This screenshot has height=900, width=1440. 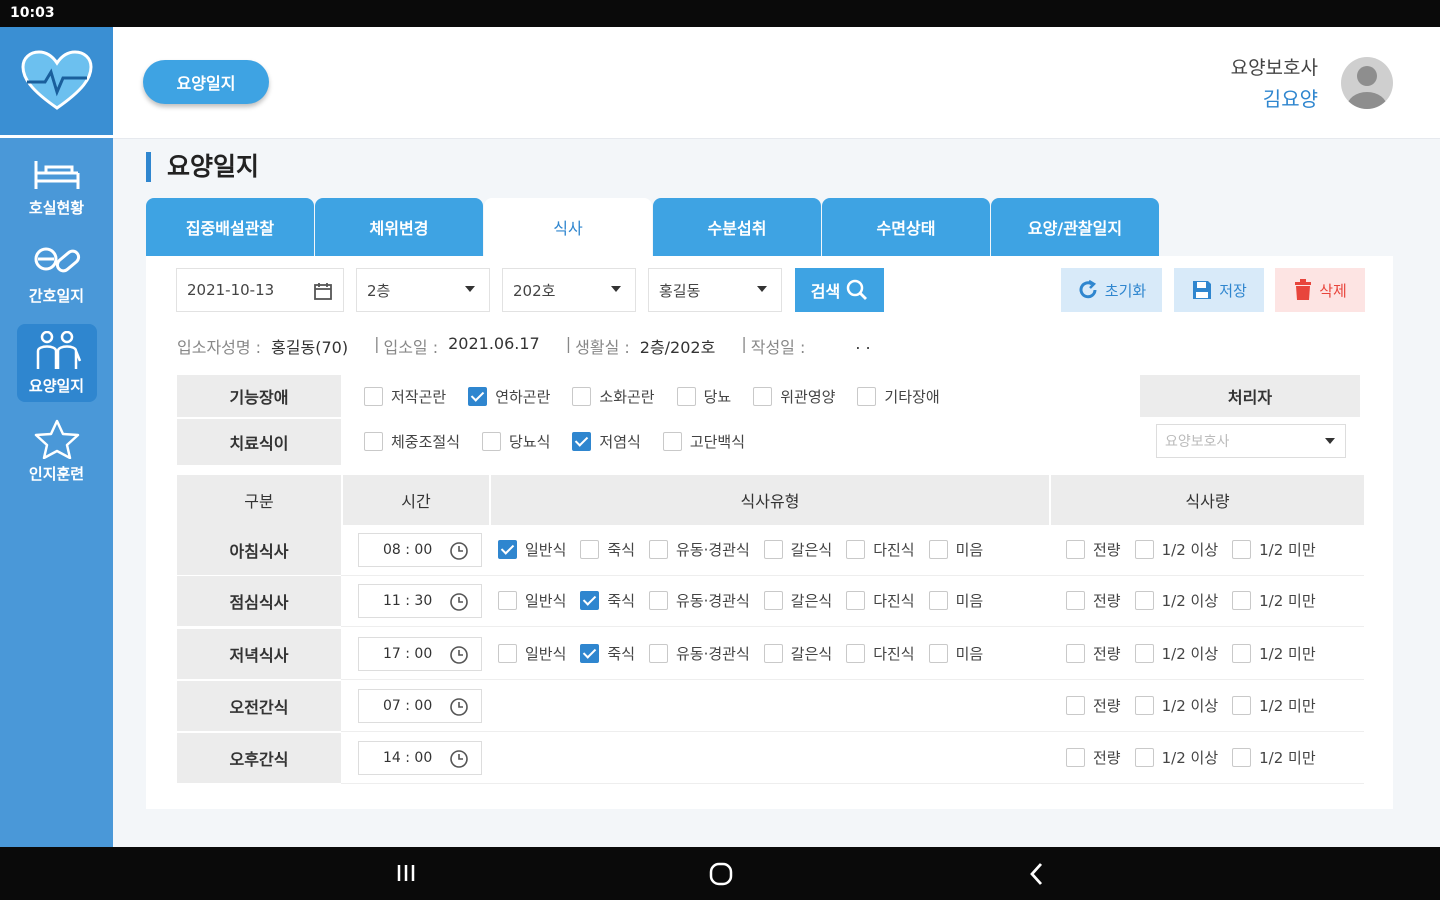 What do you see at coordinates (420, 706) in the screenshot?
I see `meal-time-field: 07 : 00` at bounding box center [420, 706].